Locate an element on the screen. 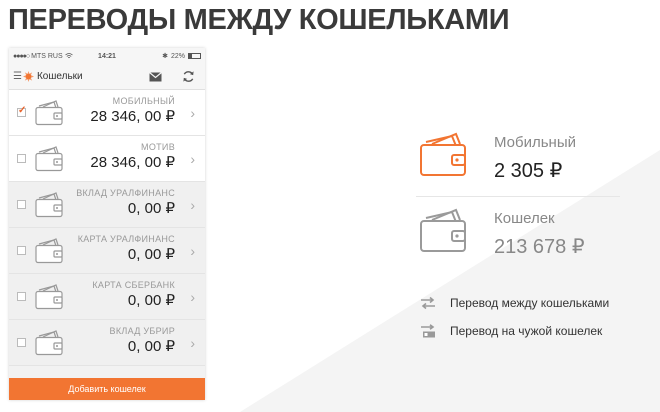 Image resolution: width=660 pixels, height=412 pixels. wallet-row: ВКЛАД УБРИР 0, 00 ₽ › is located at coordinates (107, 343).